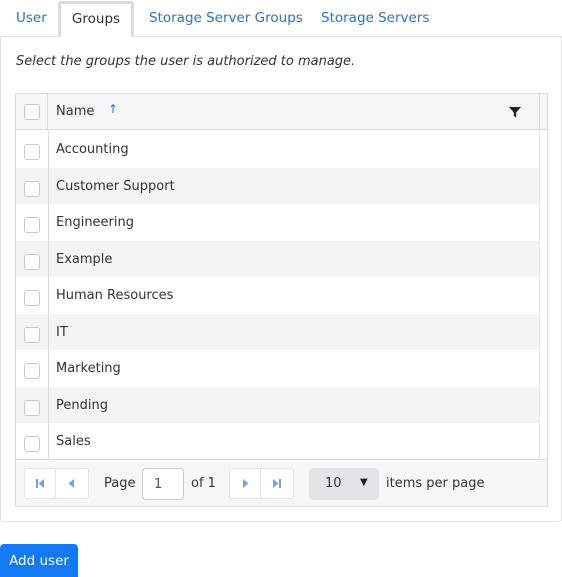 The width and height of the screenshot is (562, 577). What do you see at coordinates (333, 483) in the screenshot?
I see `page-size-value: 10` at bounding box center [333, 483].